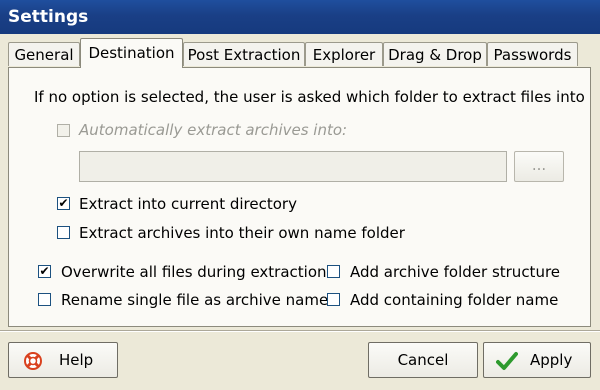  I want to click on apply-label: Apply, so click(551, 360).